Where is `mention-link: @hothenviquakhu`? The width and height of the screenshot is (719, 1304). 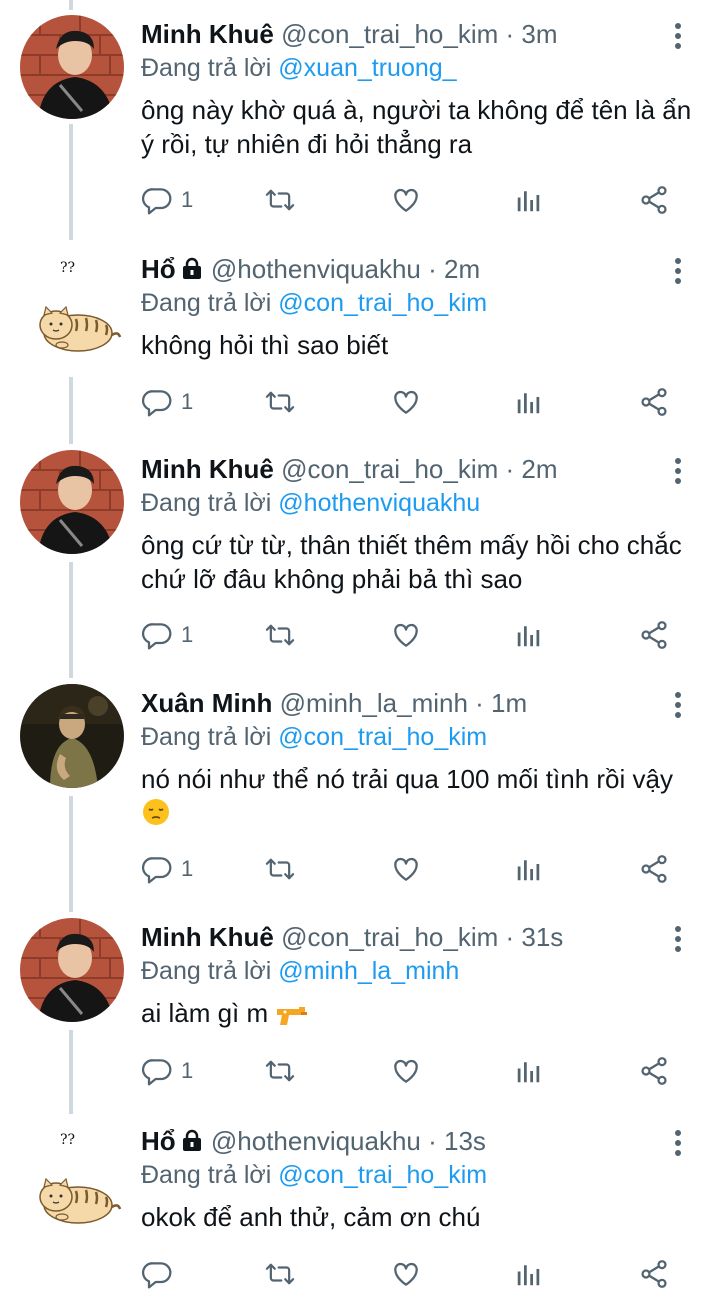
mention-link: @hothenviquakhu is located at coordinates (379, 503).